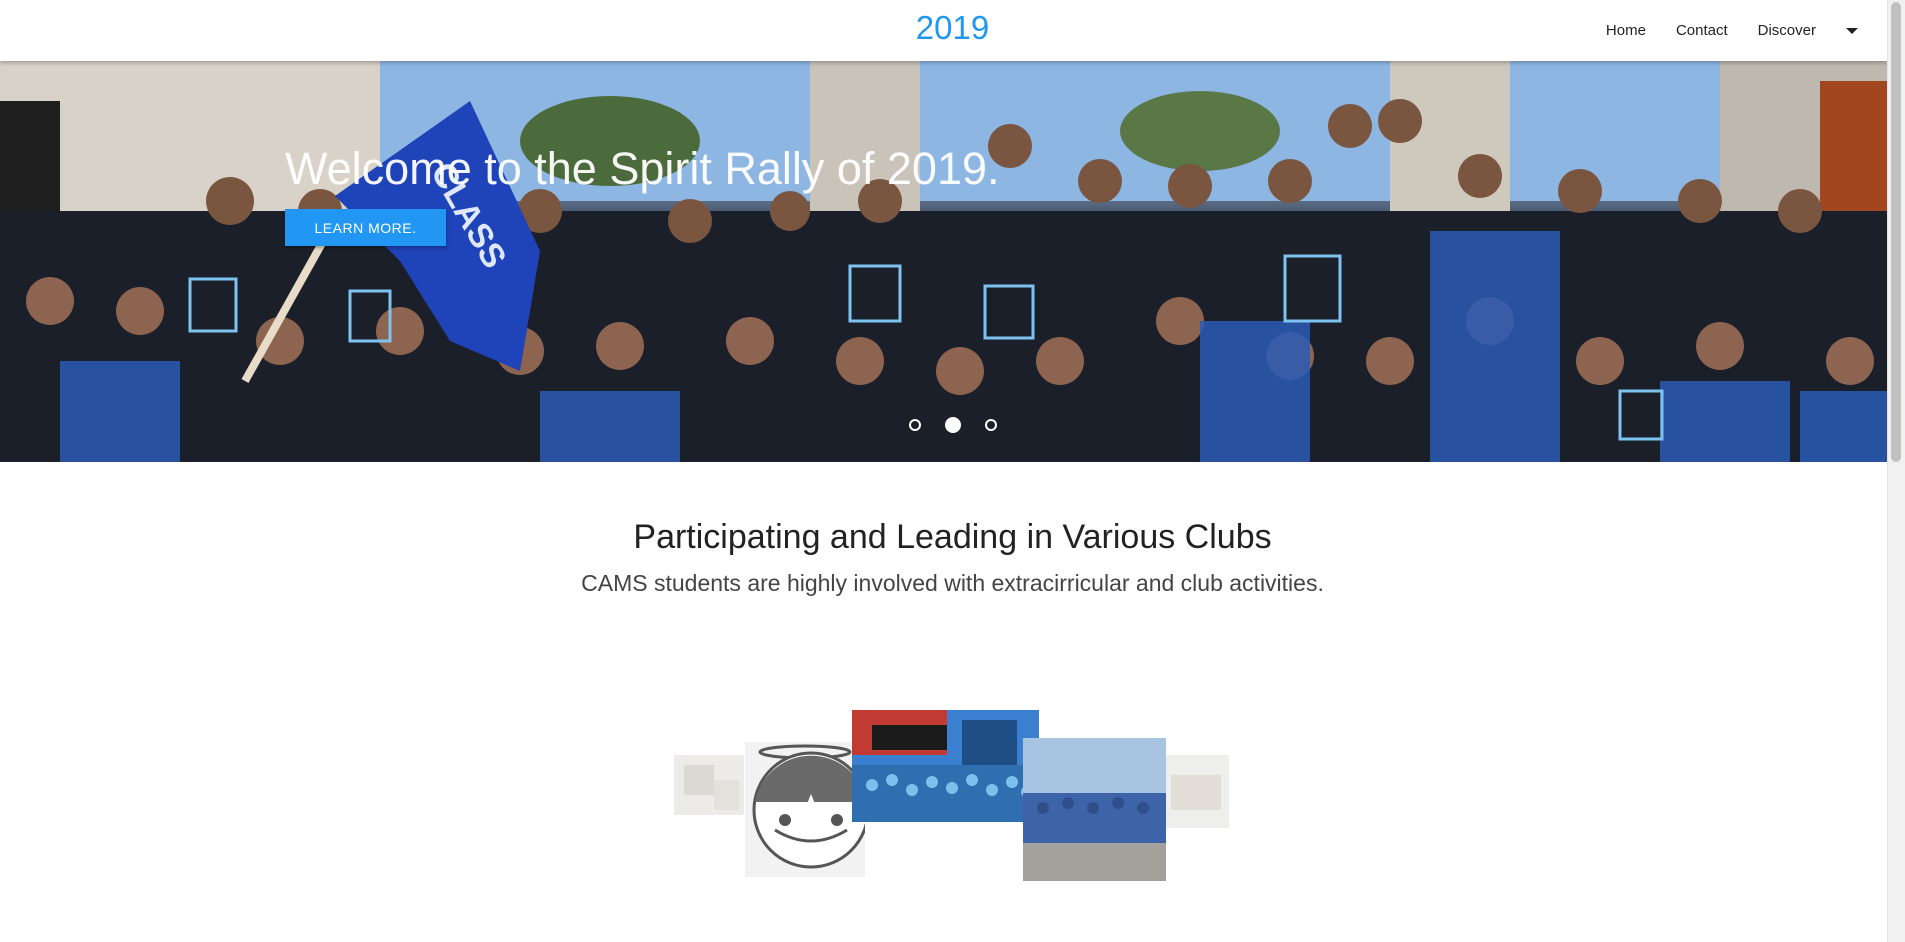 The width and height of the screenshot is (1905, 942). What do you see at coordinates (1732, 30) in the screenshot?
I see `nav-links: Home Contact Discover` at bounding box center [1732, 30].